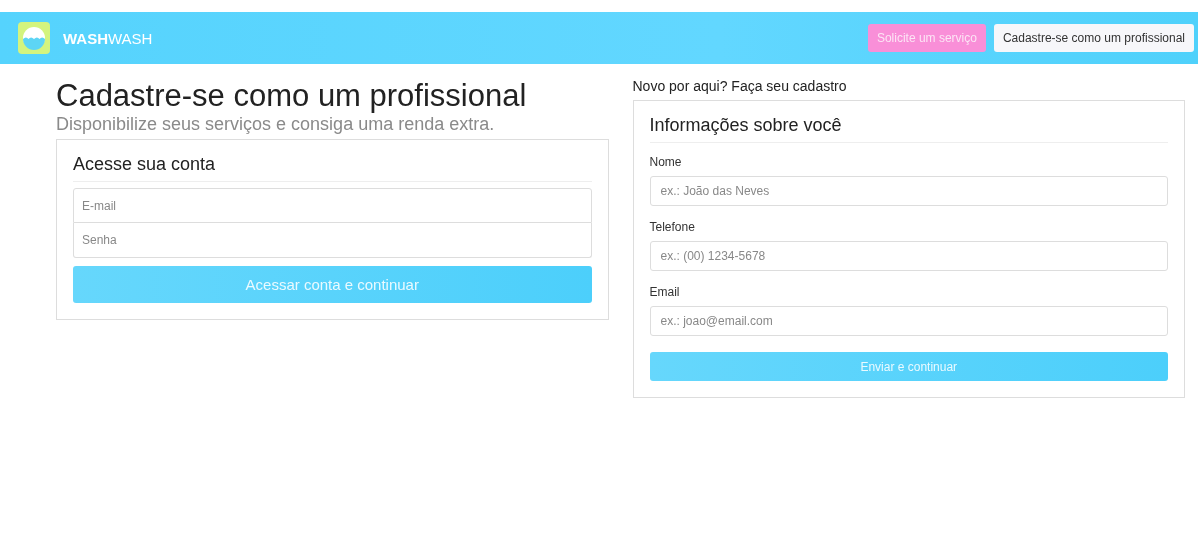  I want to click on nav-button: Cadastre-se como um profissional, so click(1093, 38).